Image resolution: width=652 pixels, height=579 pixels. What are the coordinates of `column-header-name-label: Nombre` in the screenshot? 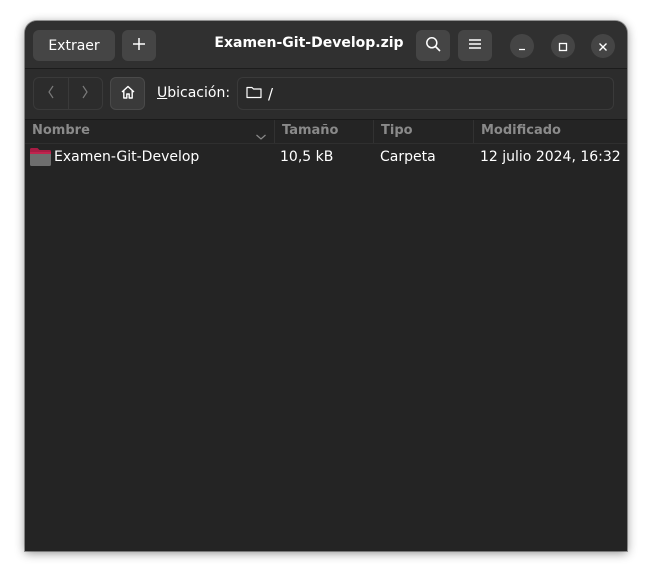 It's located at (61, 130).